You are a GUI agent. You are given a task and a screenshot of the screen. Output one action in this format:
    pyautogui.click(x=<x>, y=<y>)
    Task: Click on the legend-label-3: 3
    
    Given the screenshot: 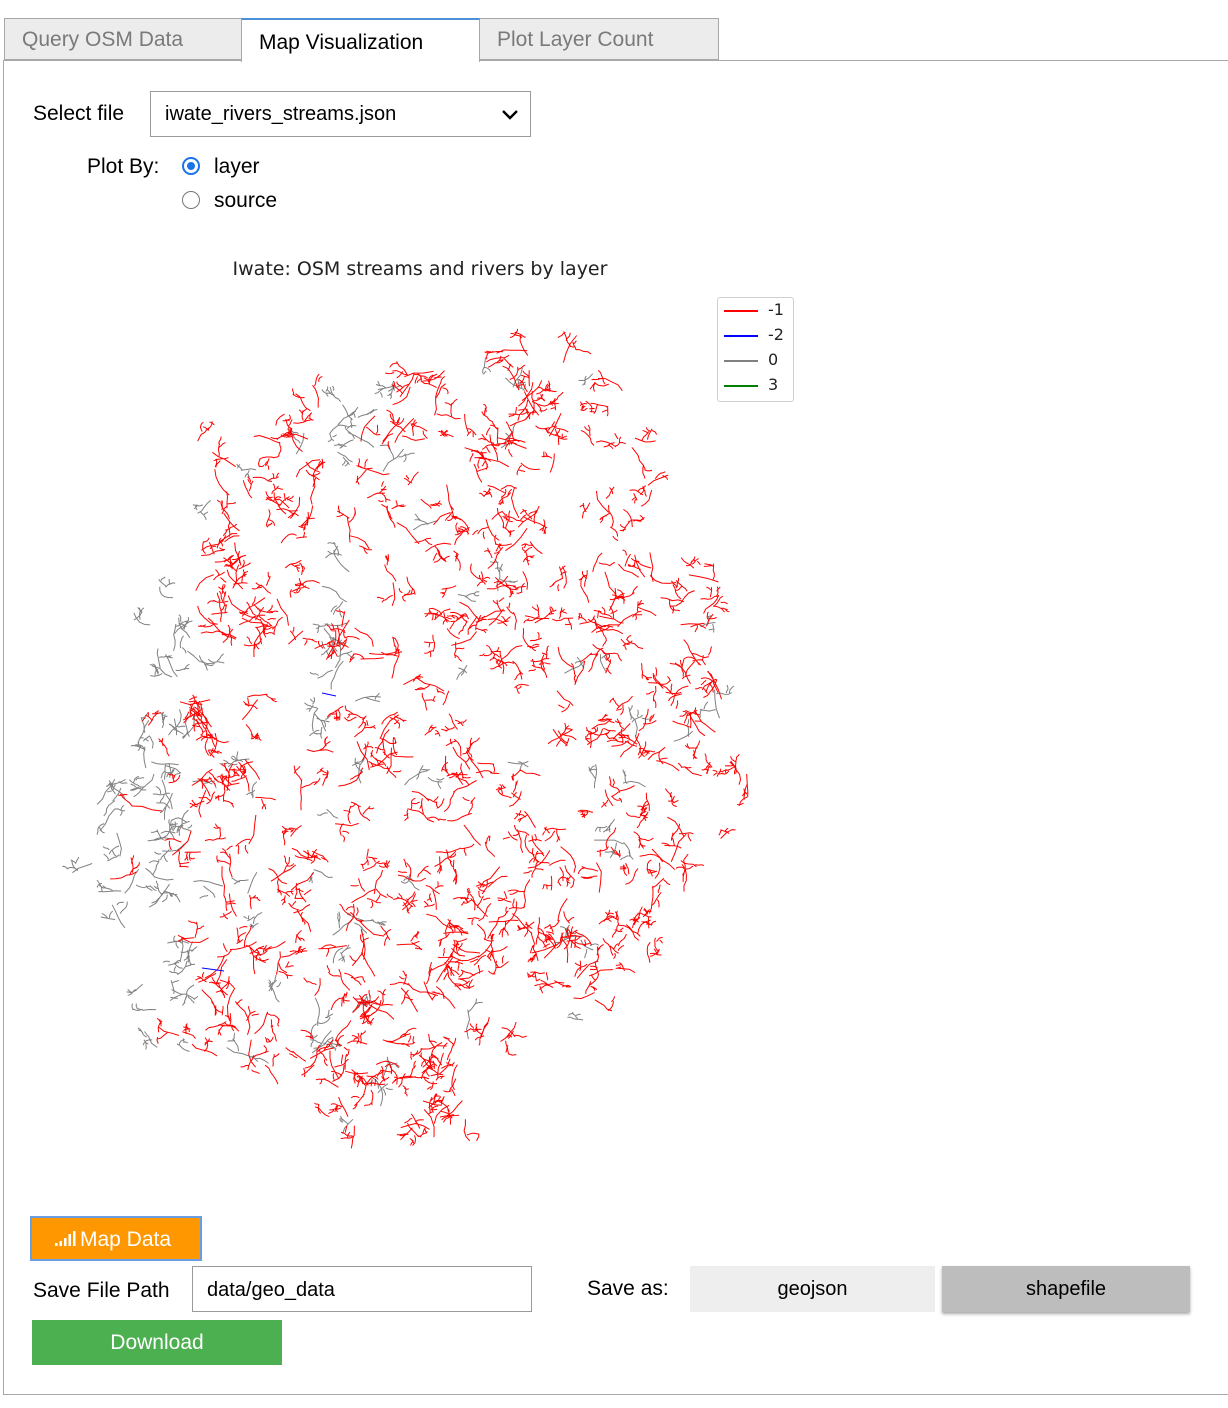 What is the action you would take?
    pyautogui.click(x=773, y=384)
    